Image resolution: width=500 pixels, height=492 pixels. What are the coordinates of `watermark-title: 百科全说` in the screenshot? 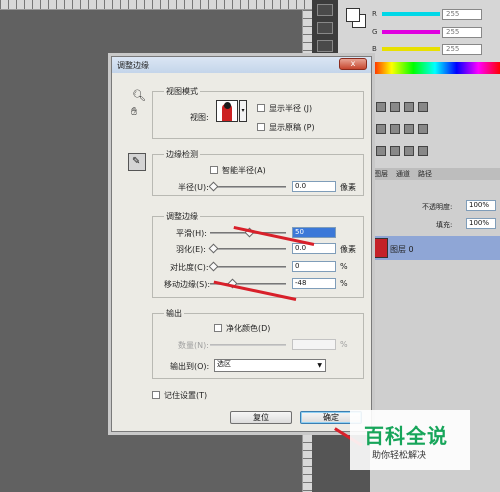 It's located at (406, 436).